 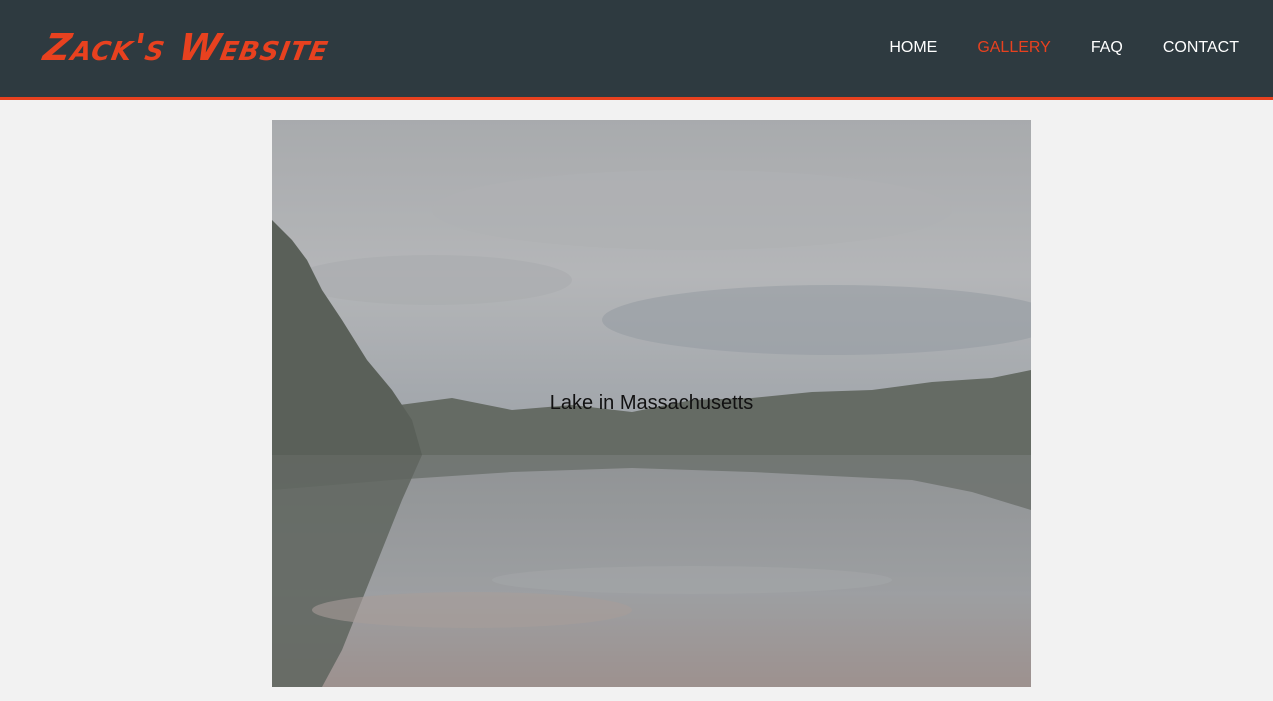 I want to click on nav-gallery: GALLERY, so click(x=1014, y=48).